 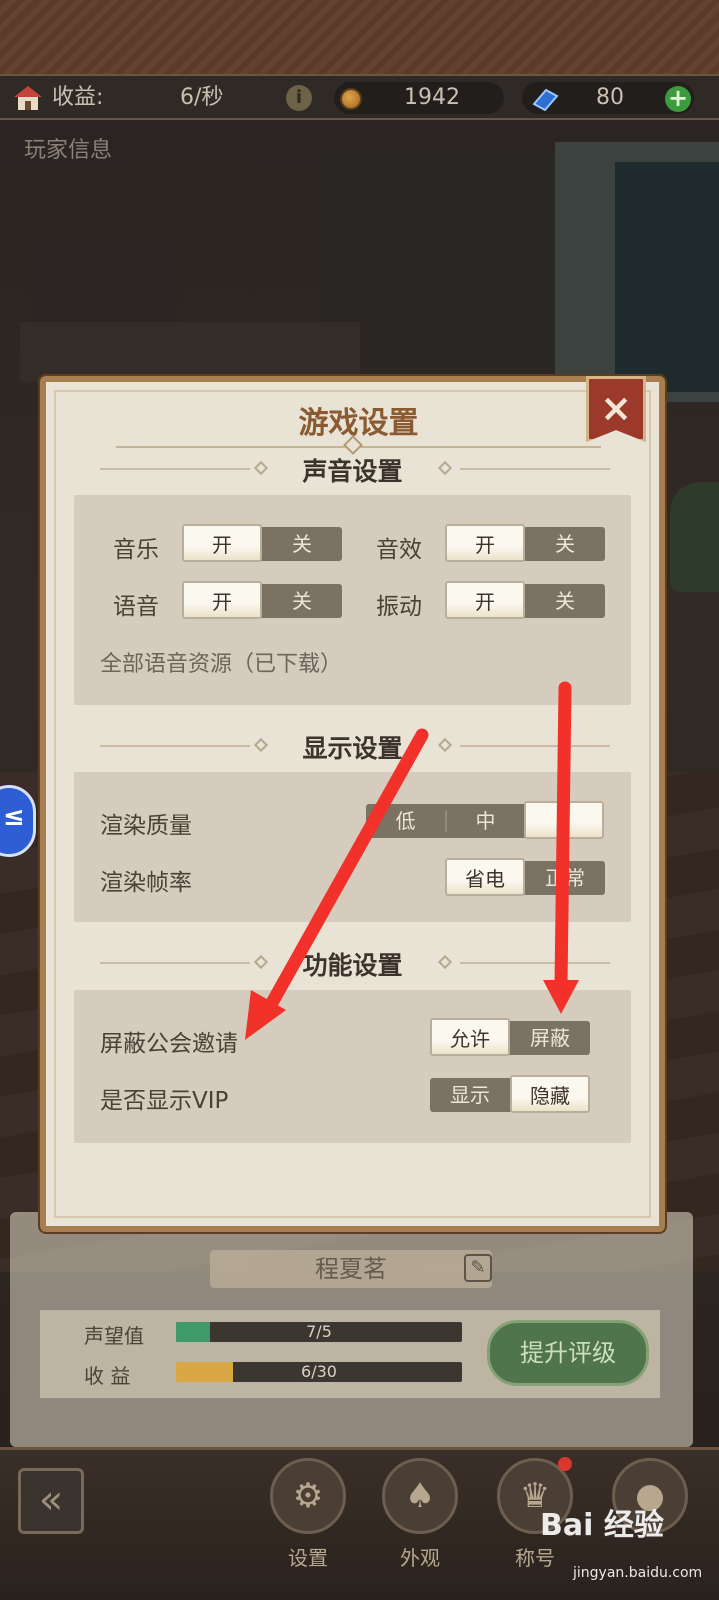 What do you see at coordinates (222, 600) in the screenshot?
I see `voice-on-option: 开` at bounding box center [222, 600].